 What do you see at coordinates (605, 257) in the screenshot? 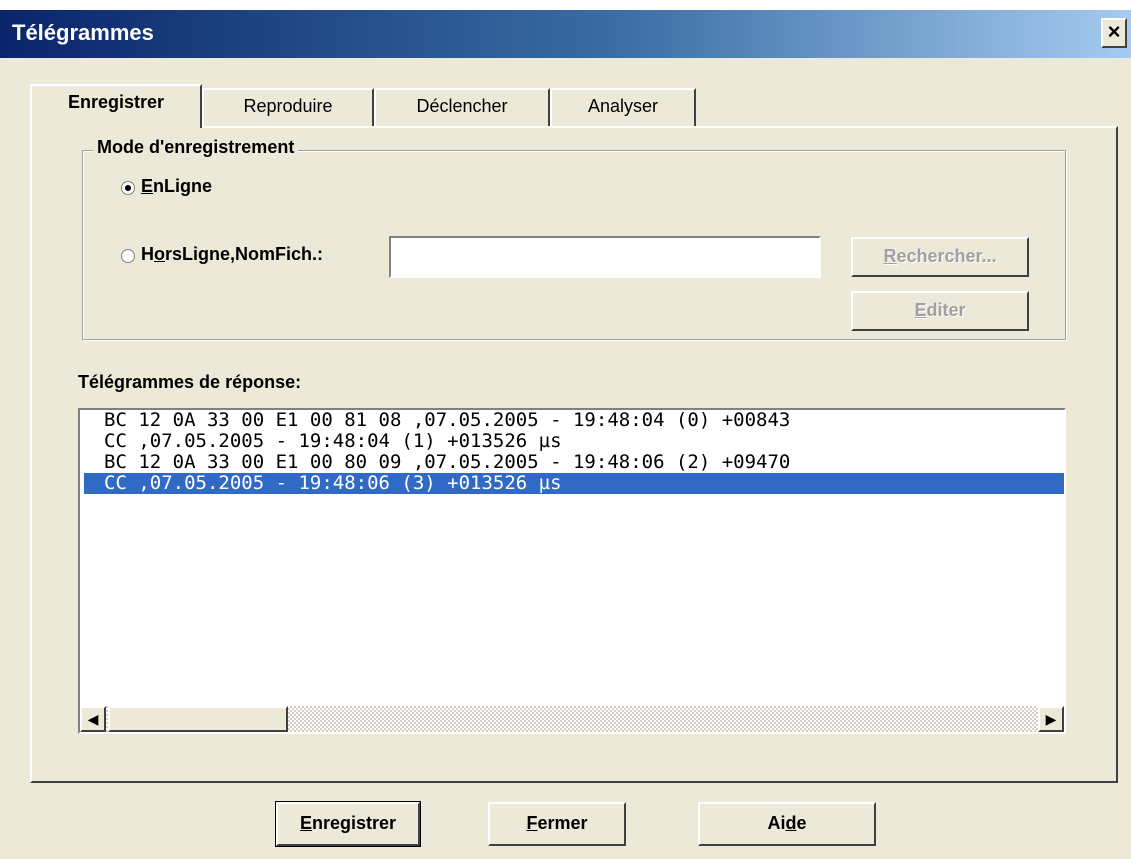
I see `filename-input` at bounding box center [605, 257].